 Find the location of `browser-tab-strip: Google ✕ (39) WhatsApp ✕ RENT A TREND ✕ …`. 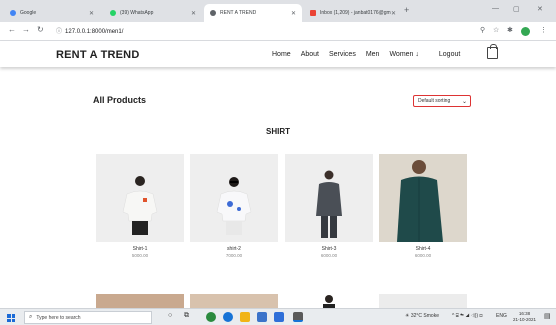

browser-tab-strip: Google ✕ (39) WhatsApp ✕ RENT A TREND ✕ … is located at coordinates (278, 11).